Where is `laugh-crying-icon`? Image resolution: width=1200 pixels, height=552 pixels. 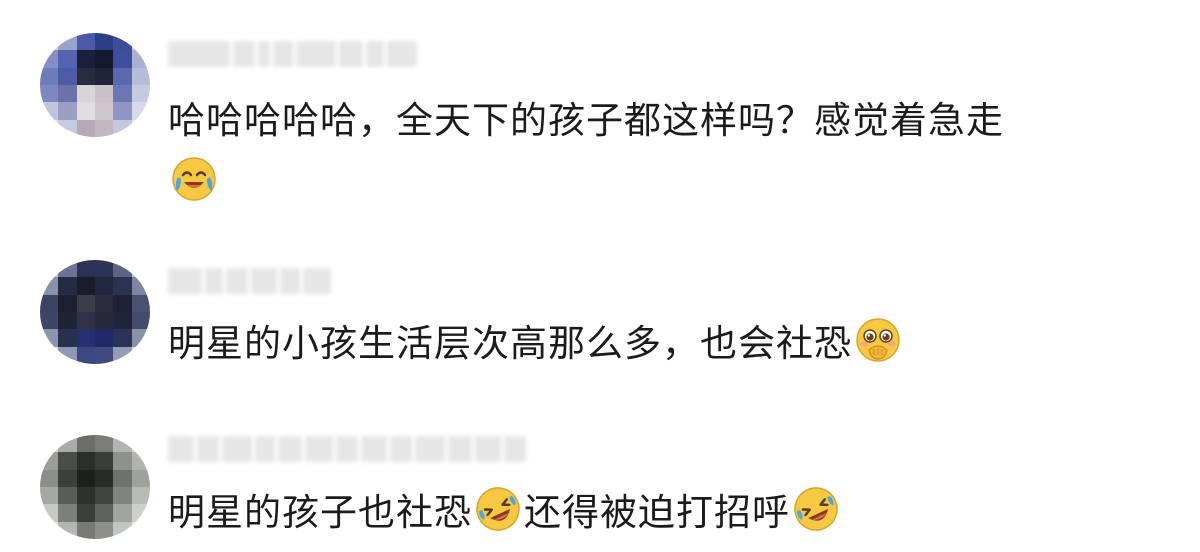 laugh-crying-icon is located at coordinates (194, 179).